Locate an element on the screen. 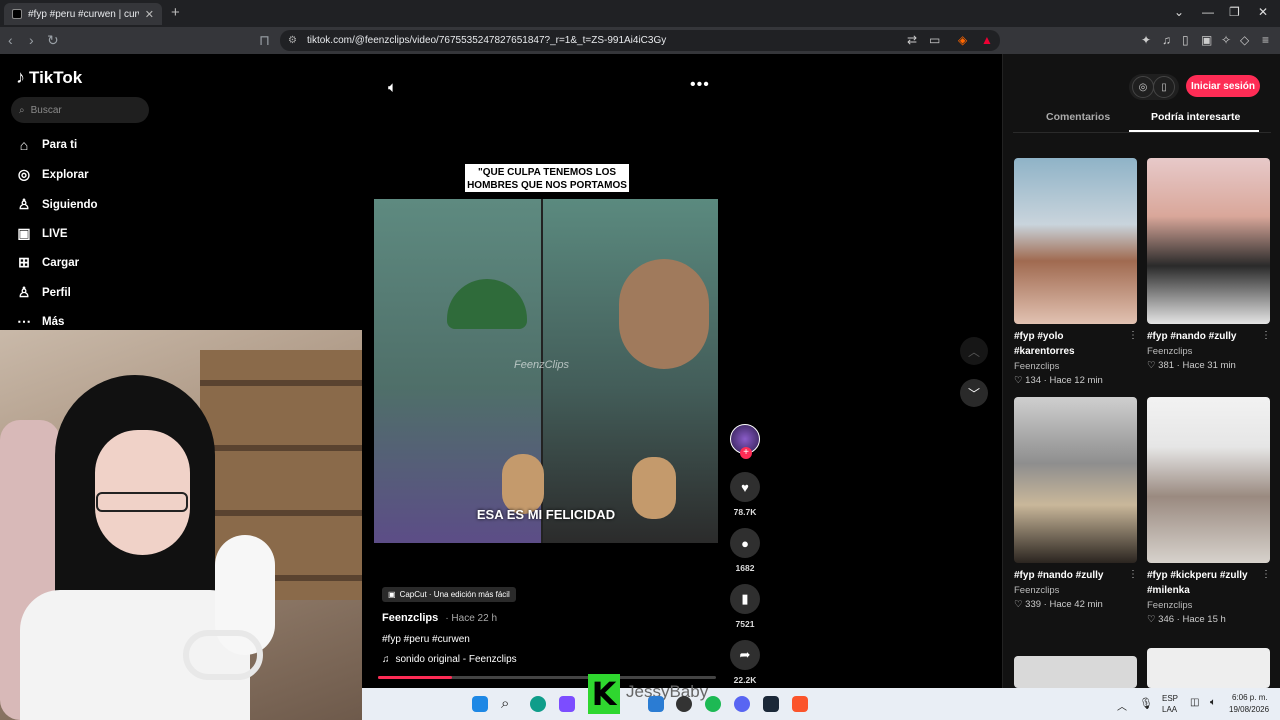 This screenshot has height=720, width=1280. brave-icon is located at coordinates (800, 704).